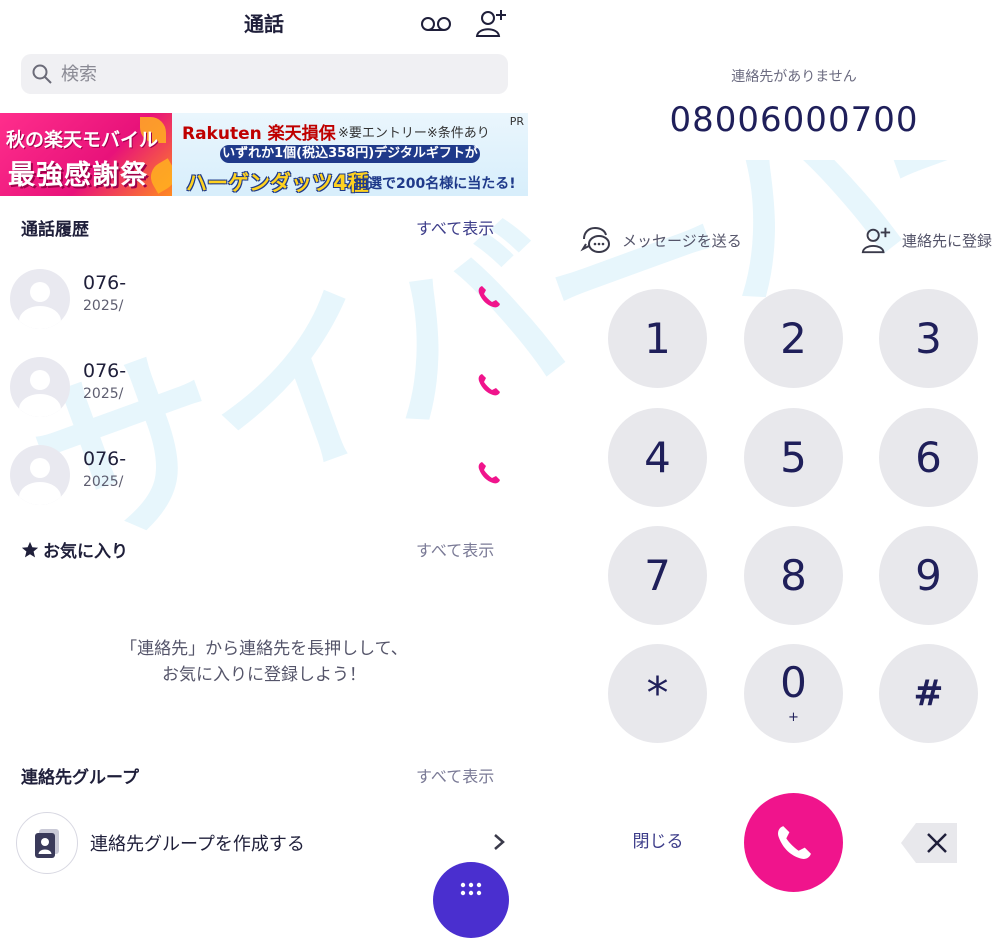 This screenshot has width=1008, height=938. I want to click on banner-campaign-line2: 最強感謝祭, so click(78, 175).